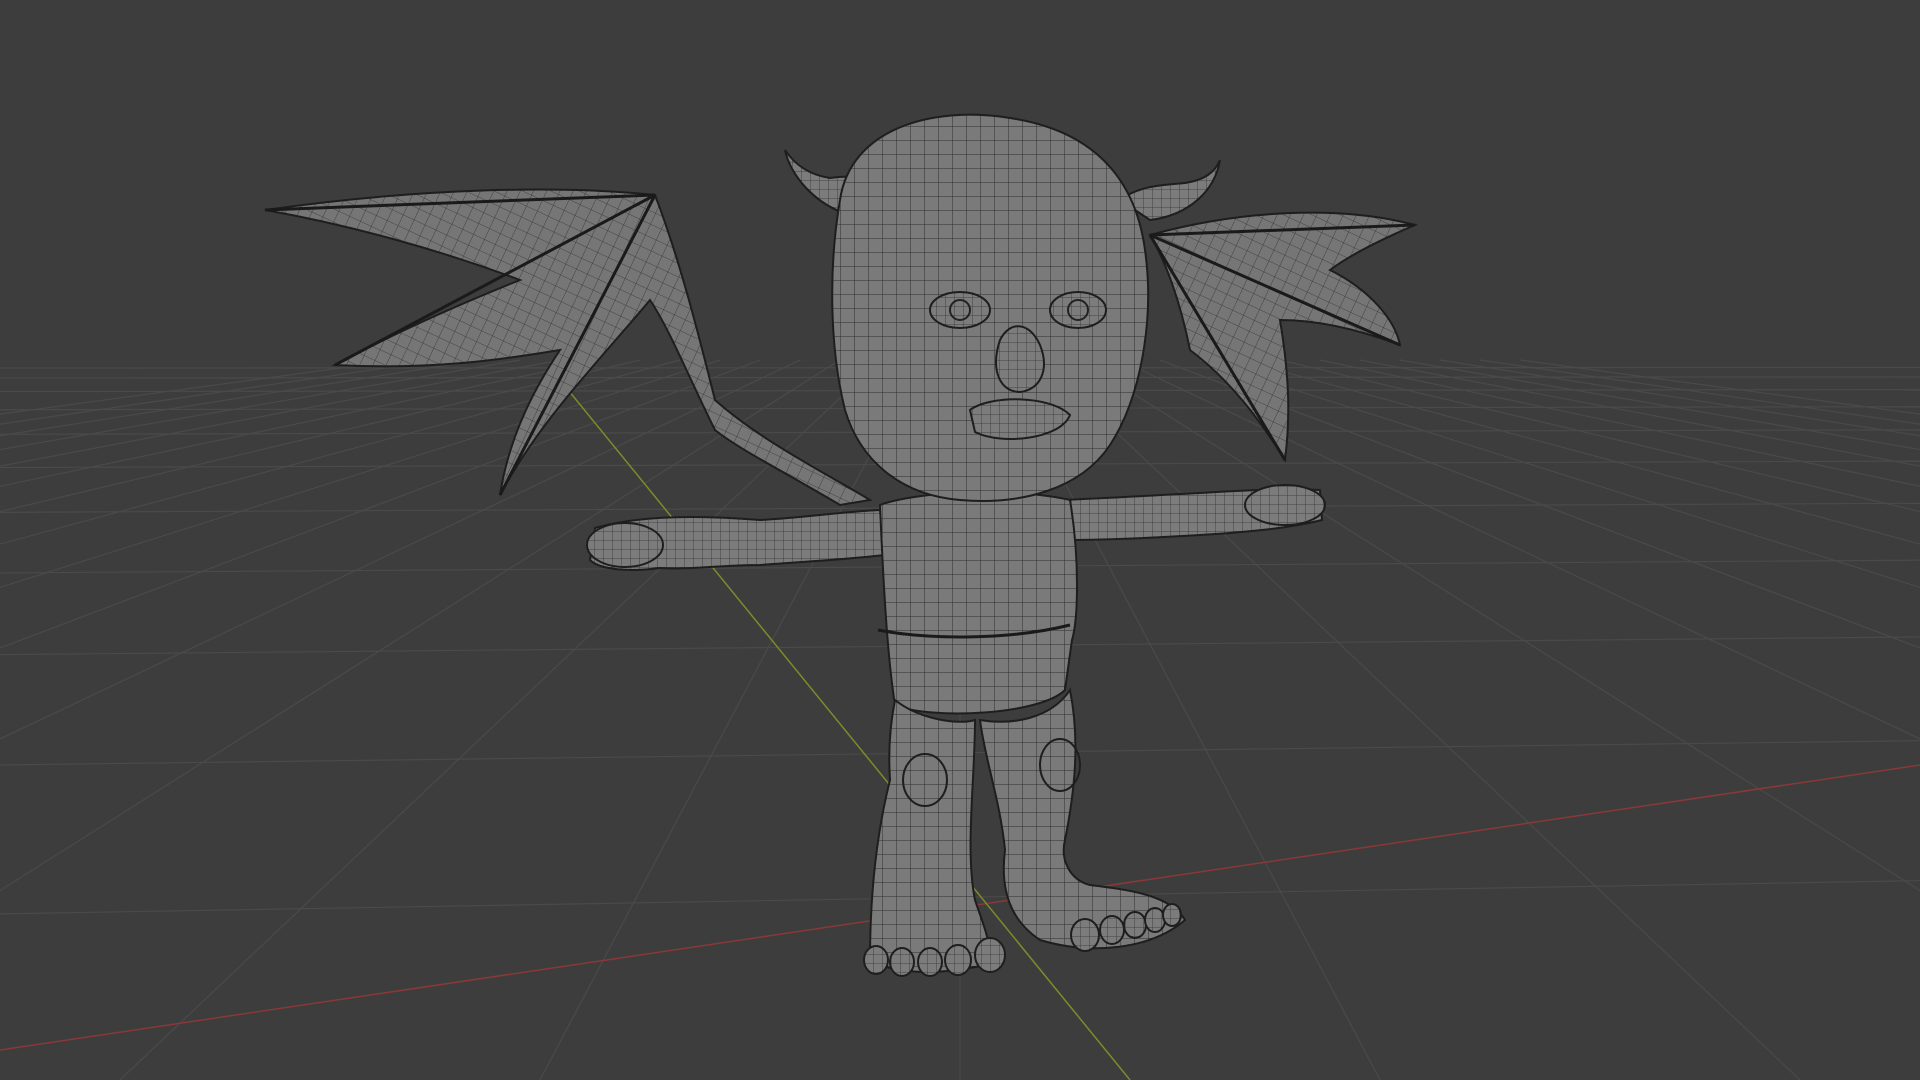 The image size is (1920, 1080). I want to click on wing-right, so click(1283, 337).